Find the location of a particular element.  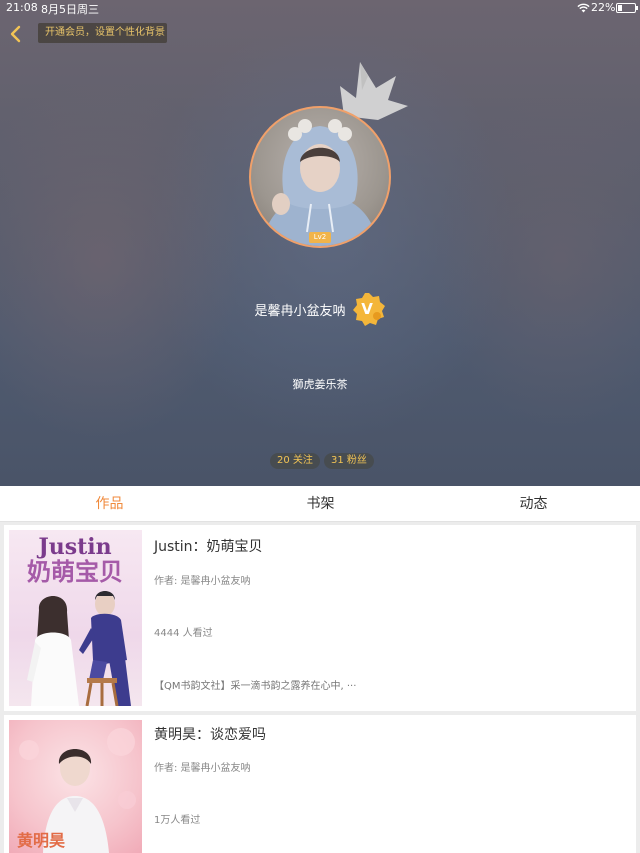

battery-percent: 22% is located at coordinates (603, 7).